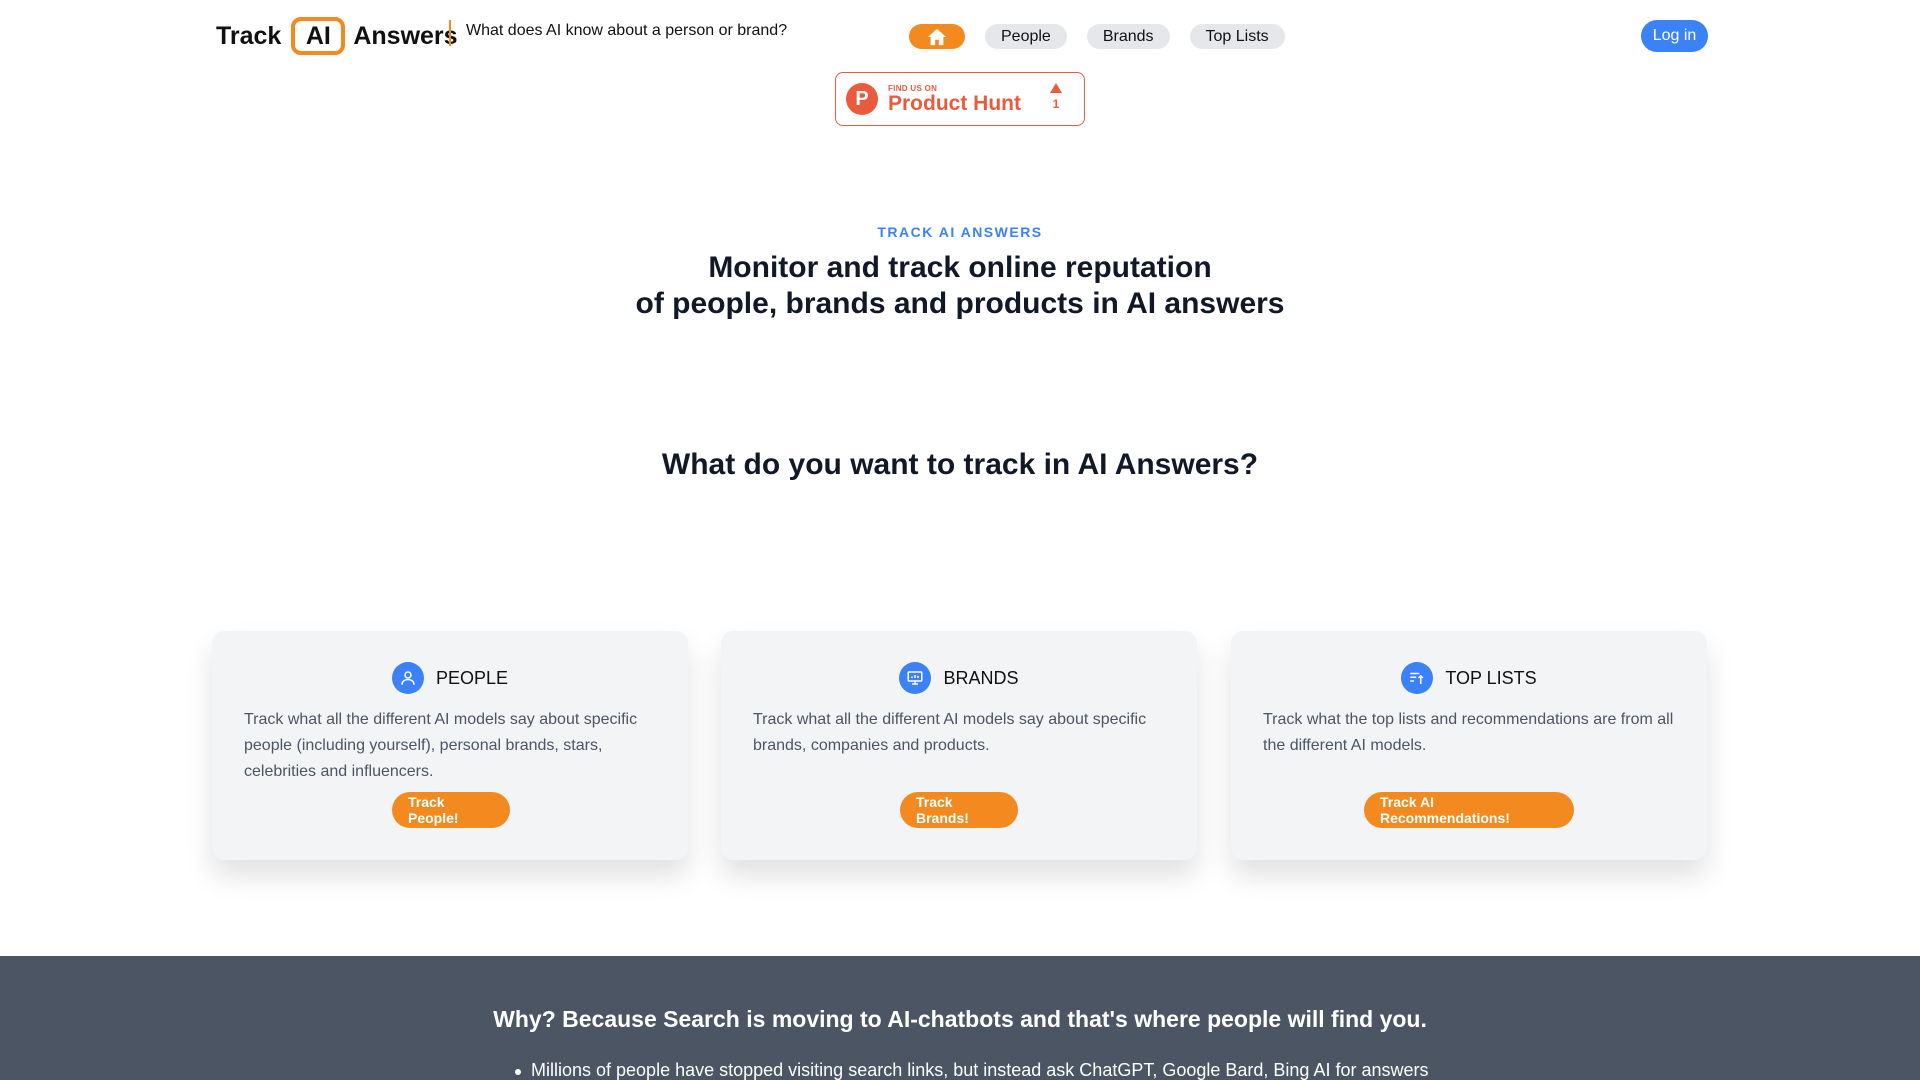 Image resolution: width=1920 pixels, height=1080 pixels. Describe the element at coordinates (960, 267) in the screenshot. I see `hero-title-line-1: Monitor and track online reputation` at that location.